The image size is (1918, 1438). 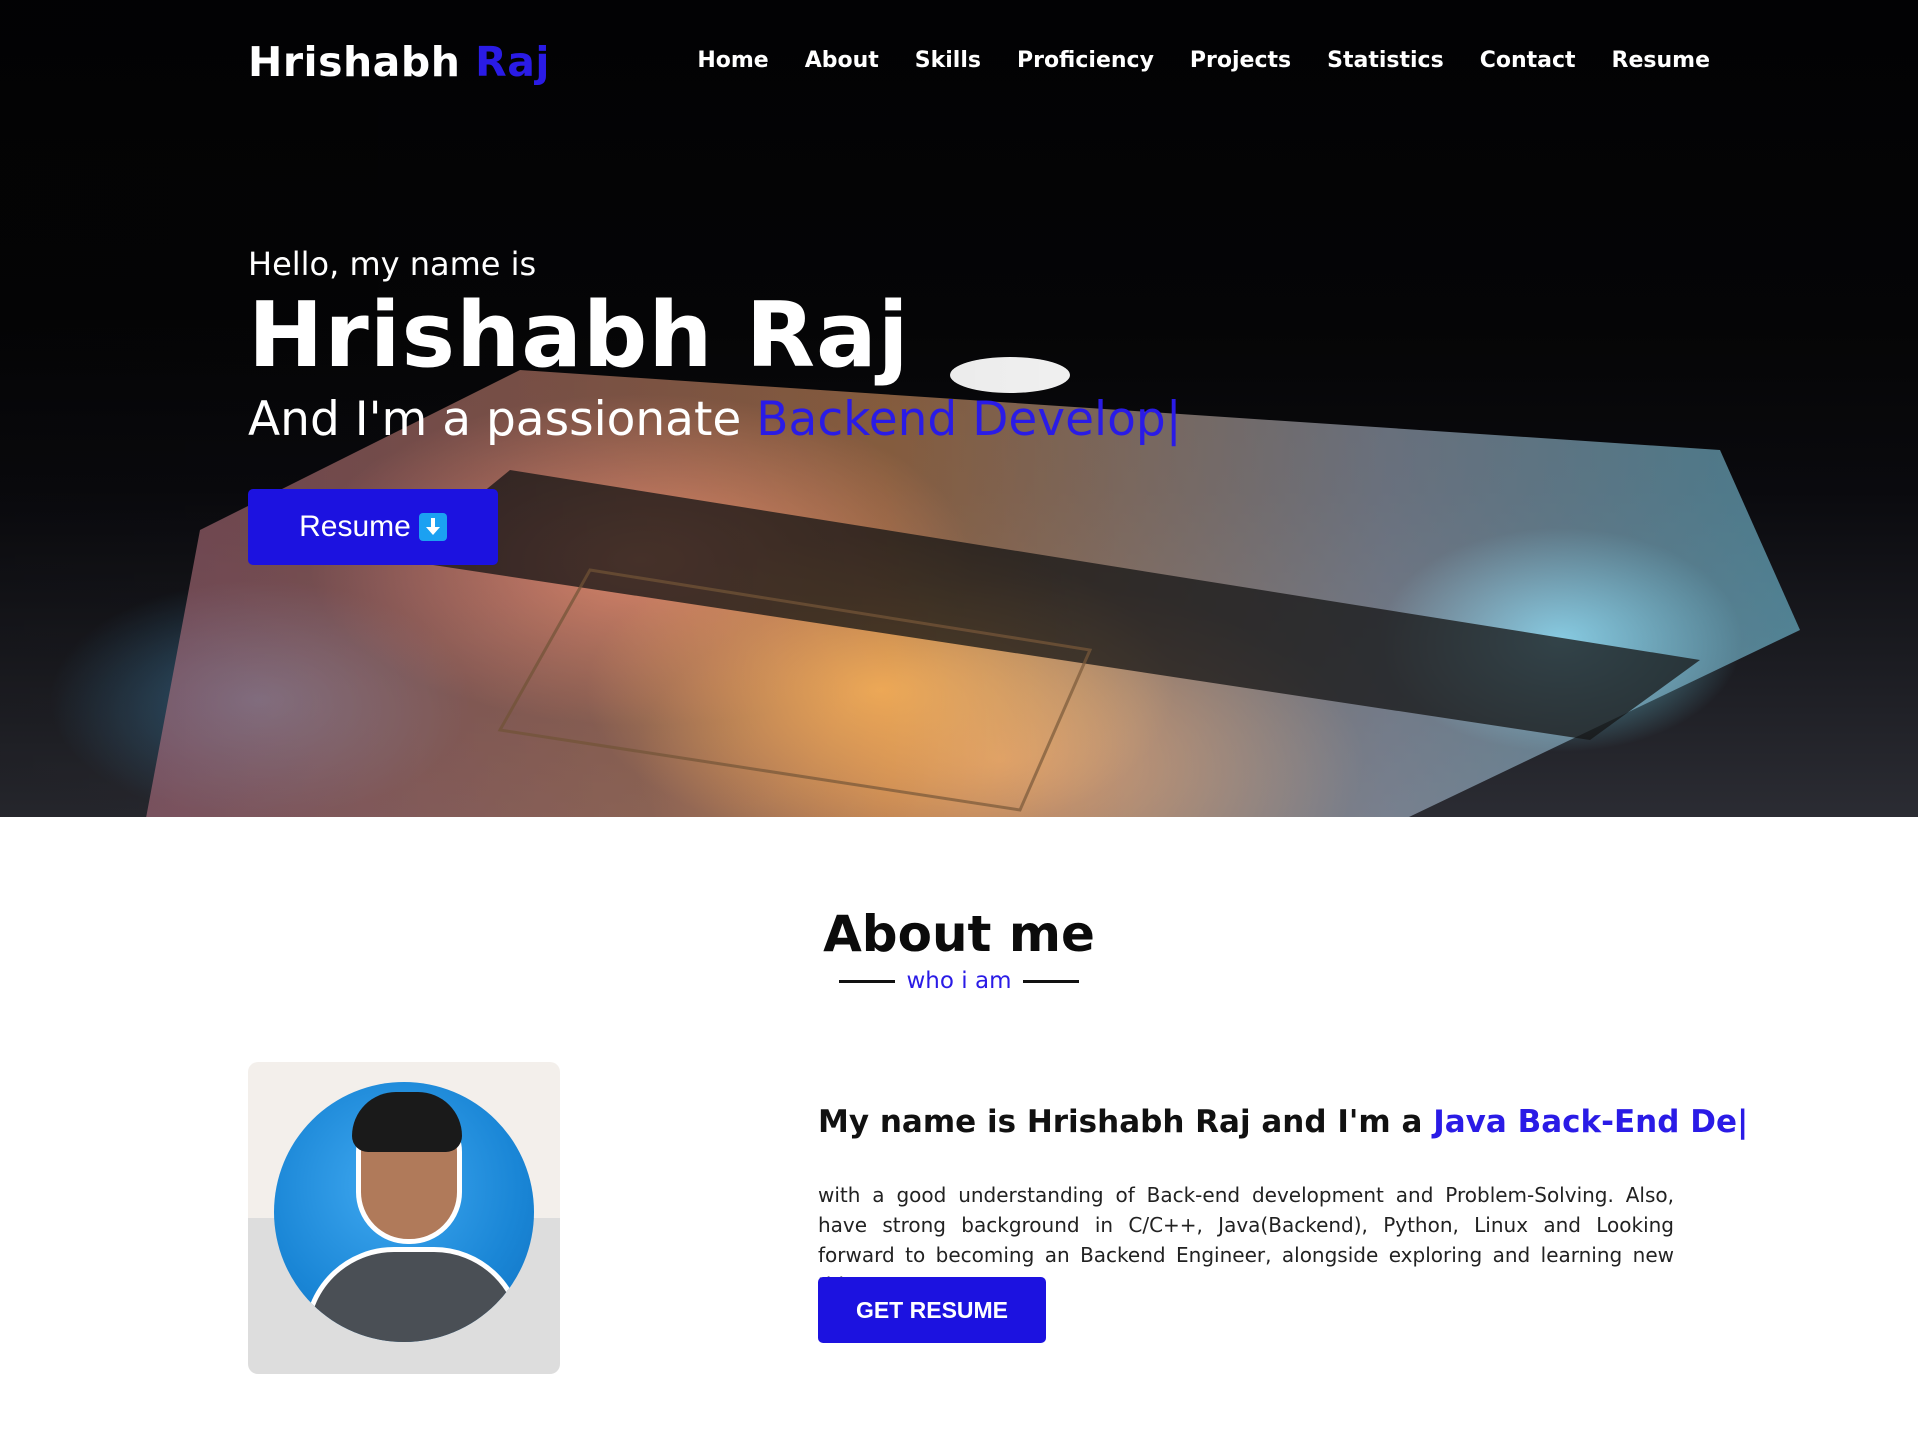 What do you see at coordinates (355, 526) in the screenshot?
I see `hero-resume-button-label: Resume` at bounding box center [355, 526].